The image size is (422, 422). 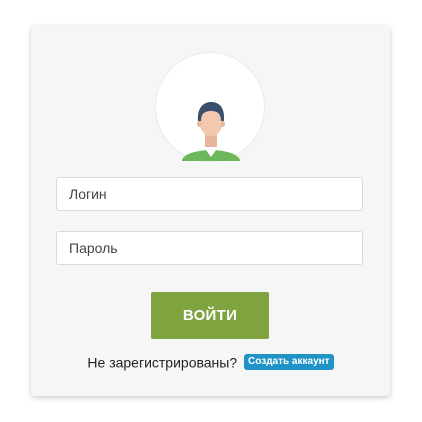 I want to click on login-field, so click(x=209, y=194).